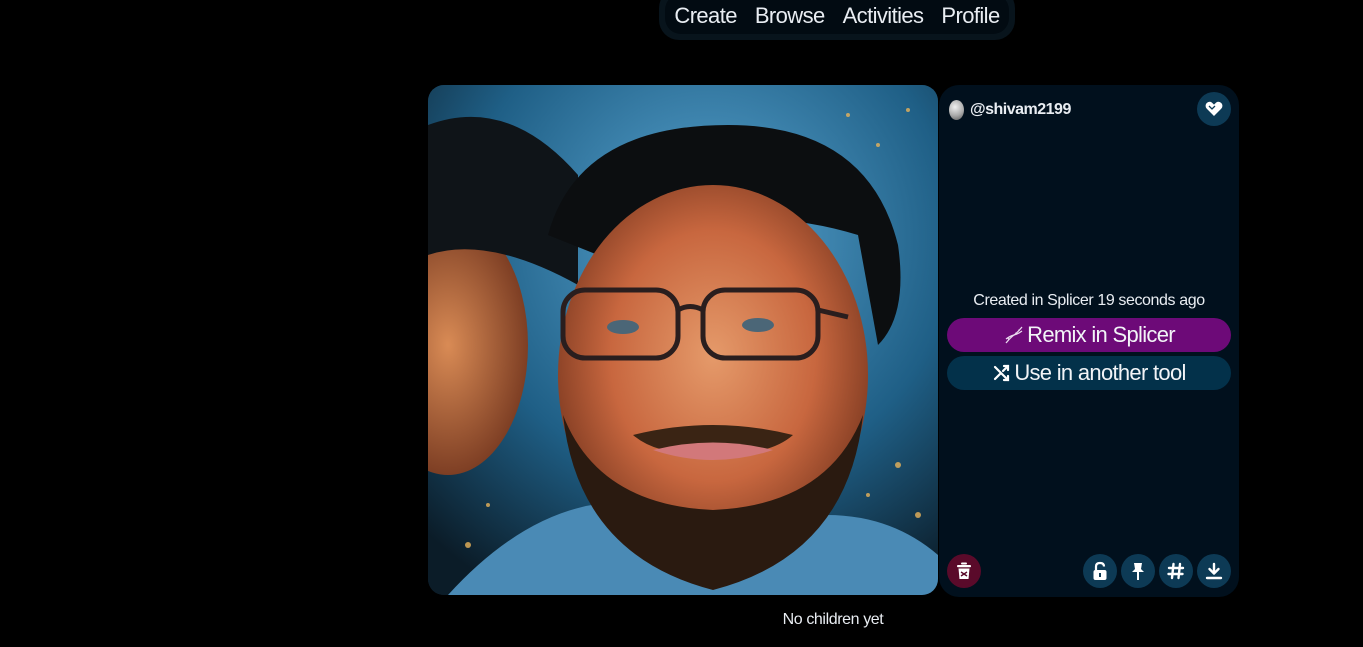 The width and height of the screenshot is (1363, 647). What do you see at coordinates (1100, 372) in the screenshot?
I see `tool-label: Use in another tool` at bounding box center [1100, 372].